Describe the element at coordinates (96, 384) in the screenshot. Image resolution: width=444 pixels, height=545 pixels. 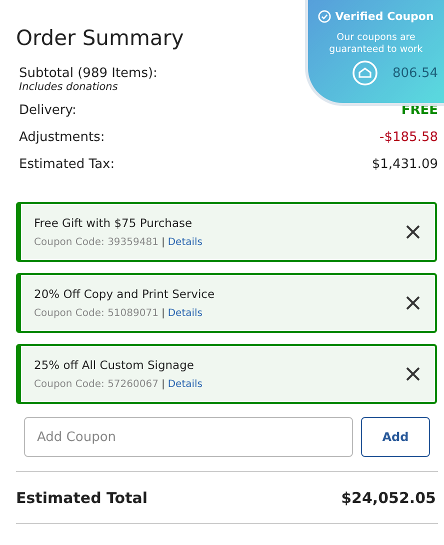
I see `coupon-code: Coupon Code: 57260067` at that location.